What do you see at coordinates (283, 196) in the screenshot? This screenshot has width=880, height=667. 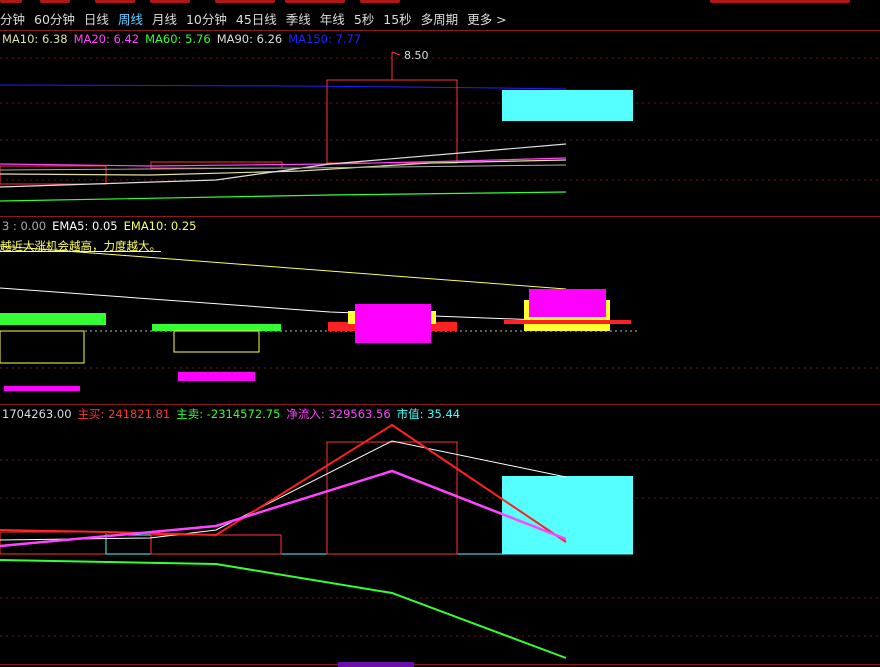 I see `ma60-line` at bounding box center [283, 196].